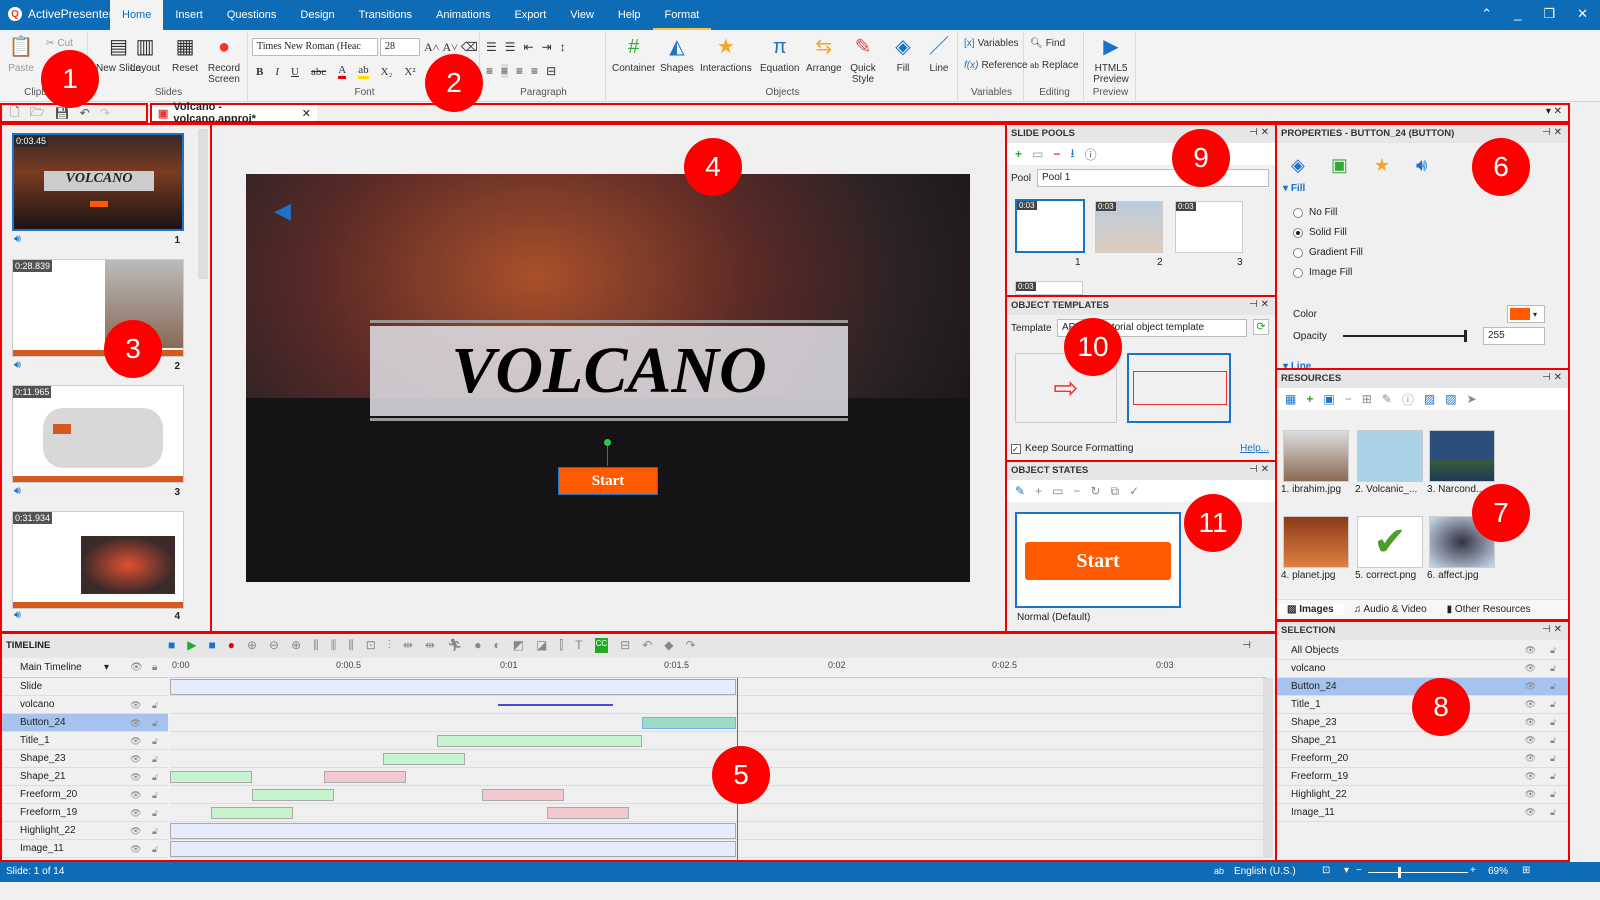 Image resolution: width=1600 pixels, height=900 pixels. What do you see at coordinates (1367, 399) in the screenshot?
I see `insert-icon: ⊞` at bounding box center [1367, 399].